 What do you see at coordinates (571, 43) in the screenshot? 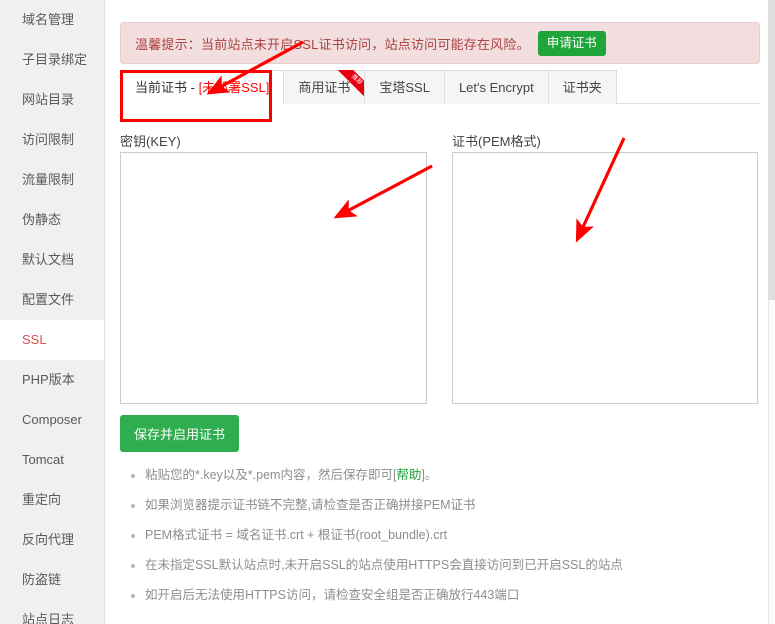
I see `apply-certificate-button: 申请证书` at bounding box center [571, 43].